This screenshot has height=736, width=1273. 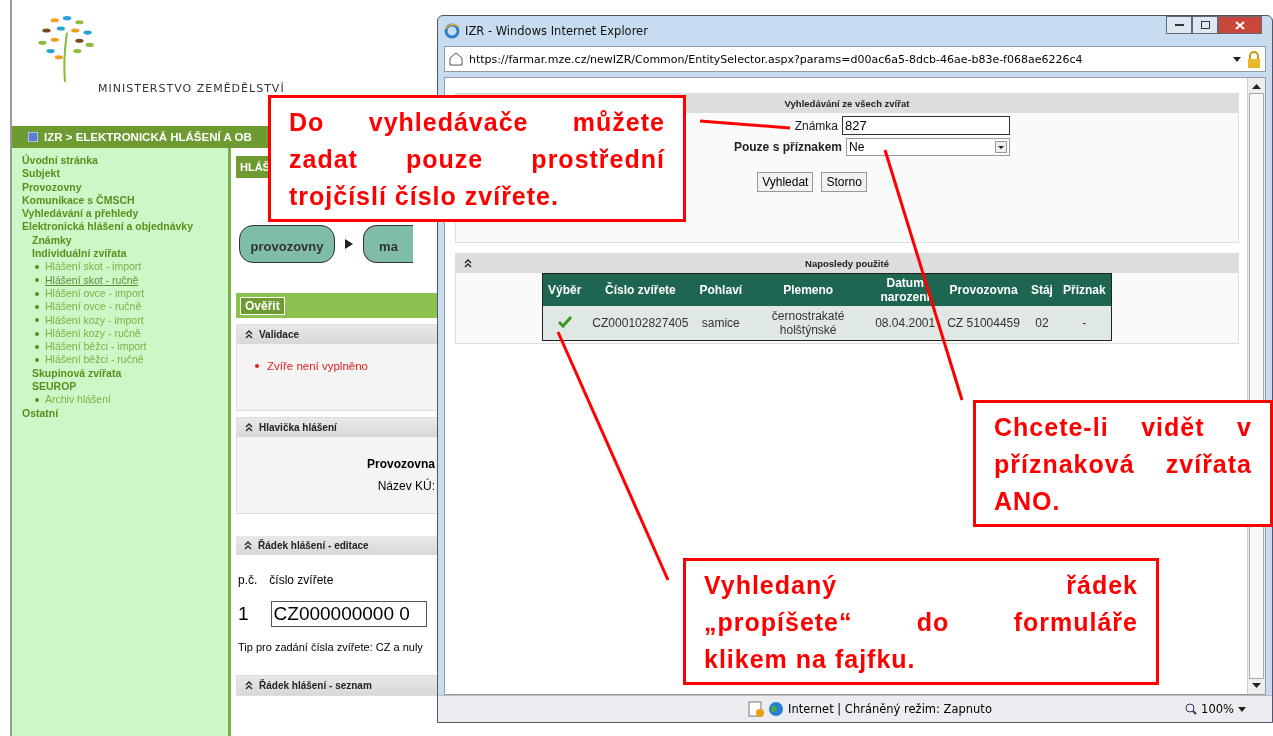 What do you see at coordinates (125, 387) in the screenshot?
I see `nav-link: SEUROP` at bounding box center [125, 387].